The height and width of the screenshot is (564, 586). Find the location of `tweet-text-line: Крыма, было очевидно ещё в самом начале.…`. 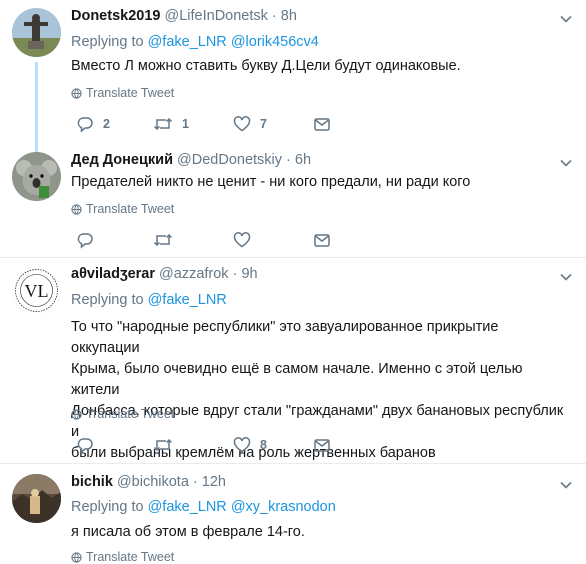

tweet-text-line: Крыма, было очевидно ещё в самом начале.… is located at coordinates (297, 379).